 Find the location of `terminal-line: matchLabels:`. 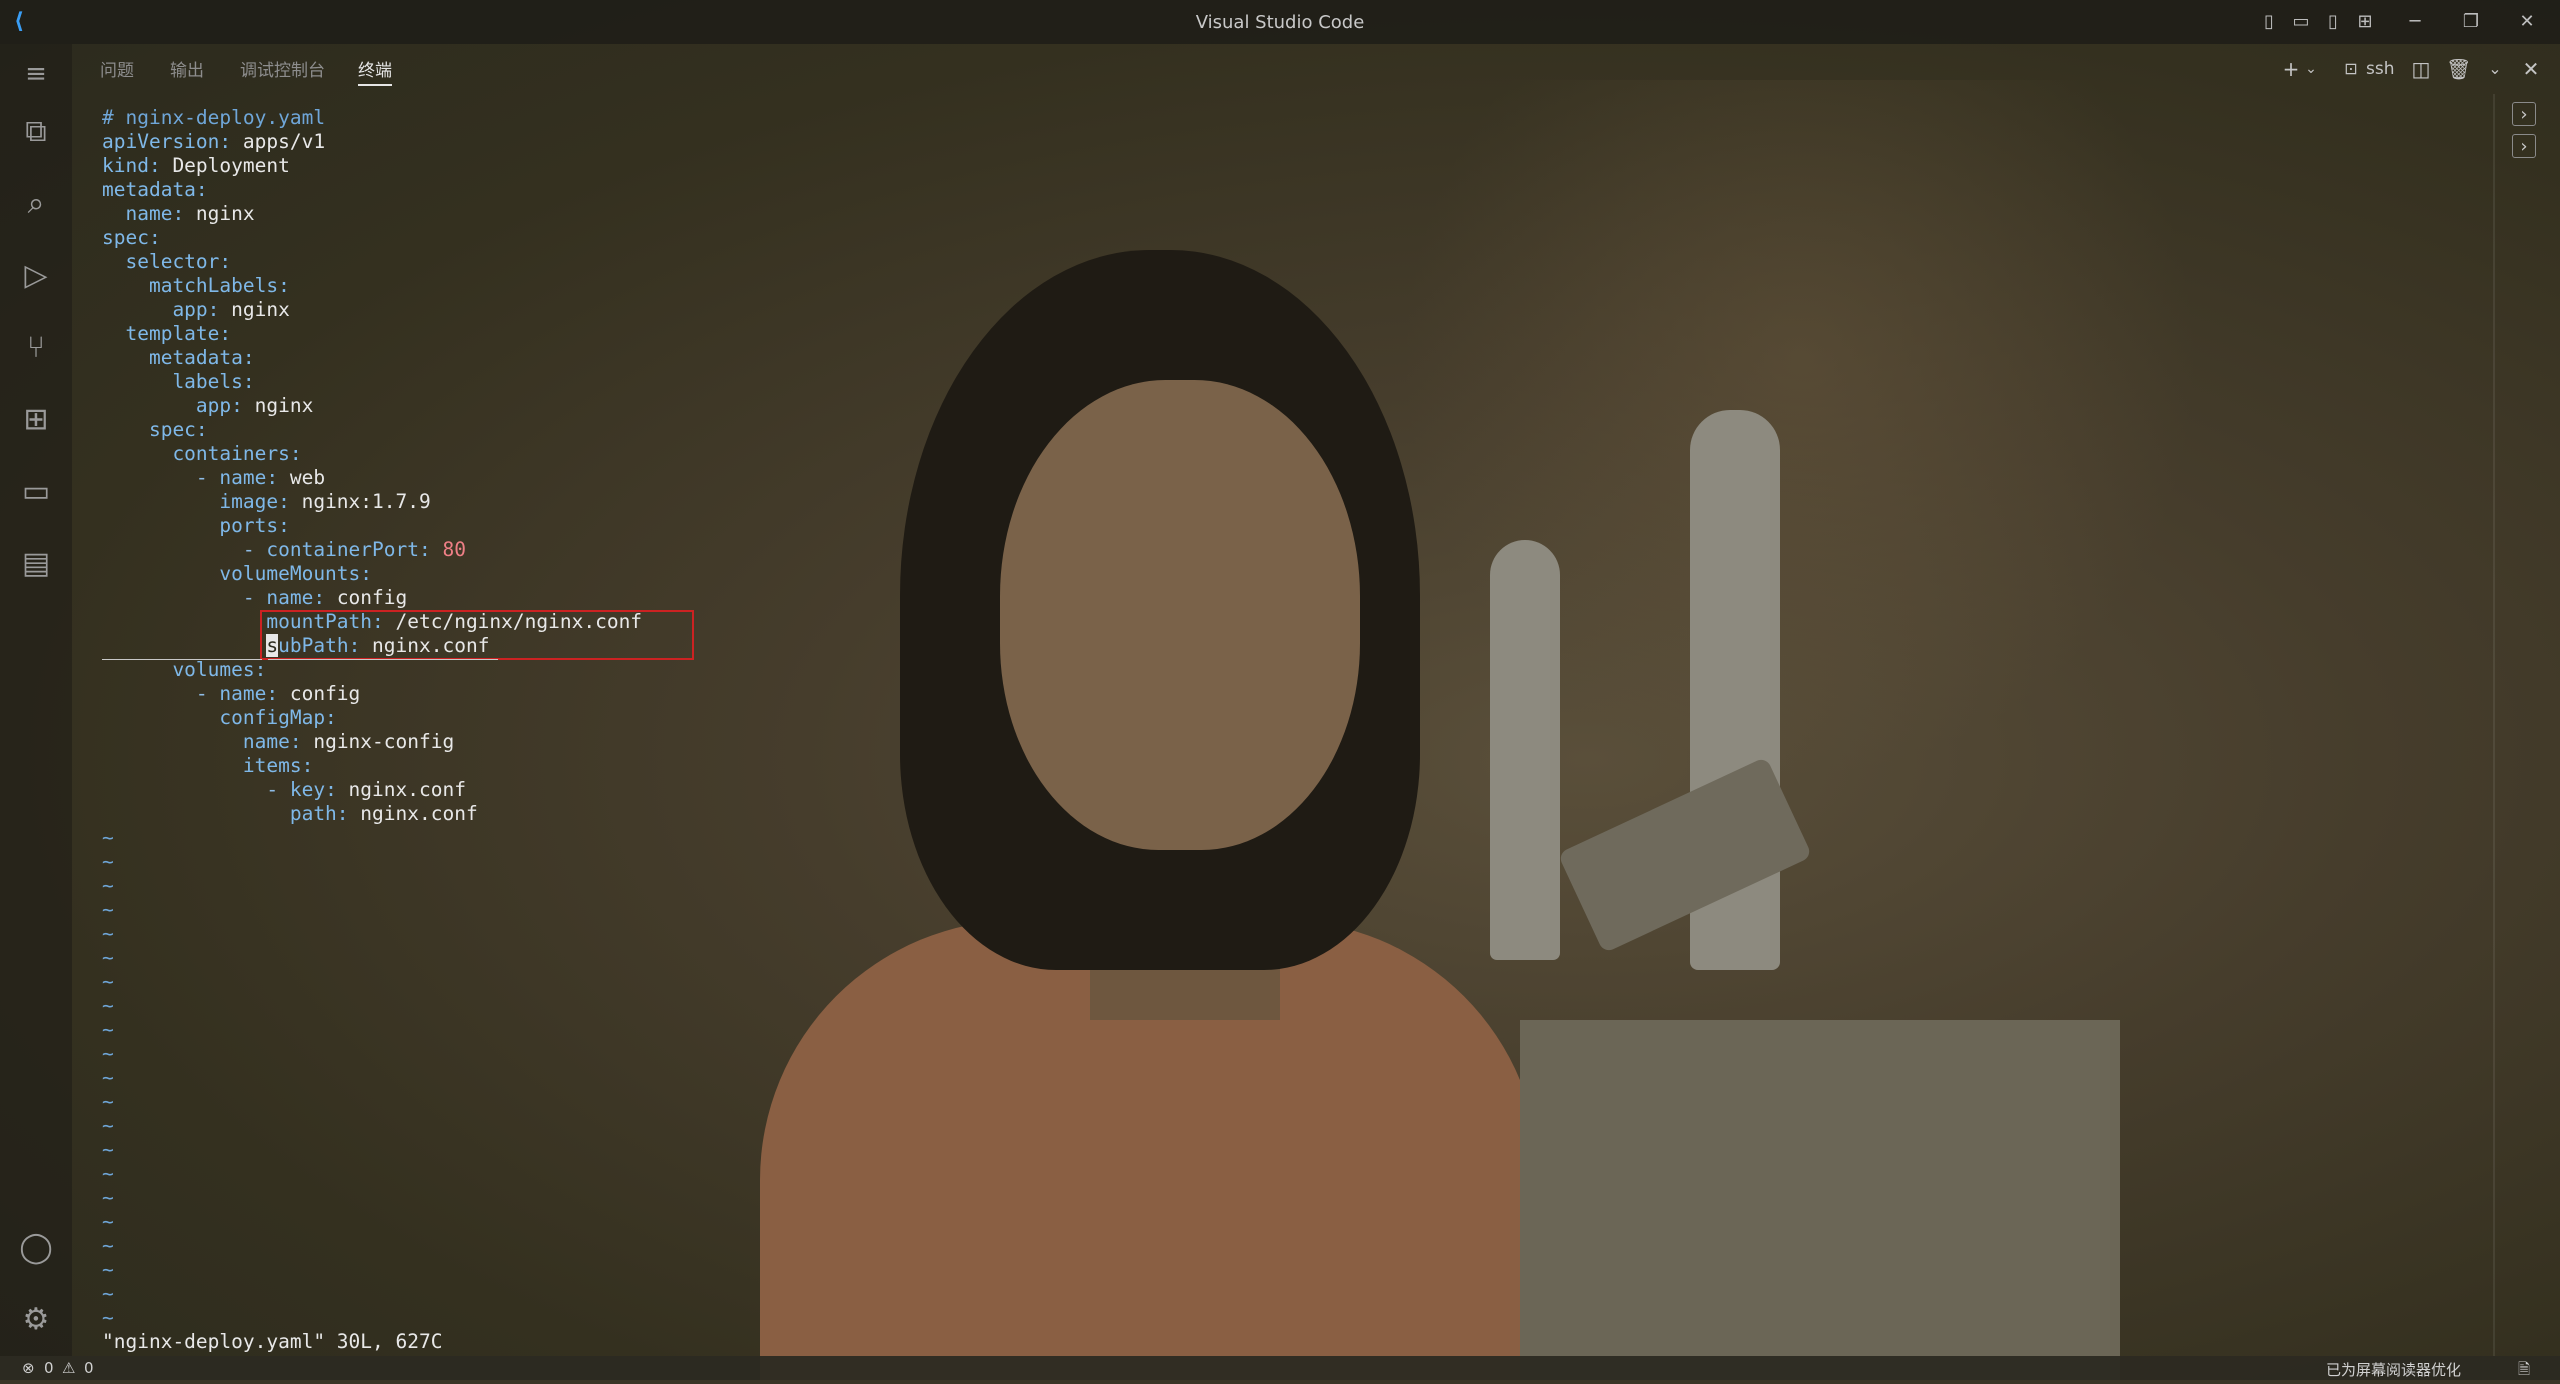

terminal-line: matchLabels: is located at coordinates (196, 286).